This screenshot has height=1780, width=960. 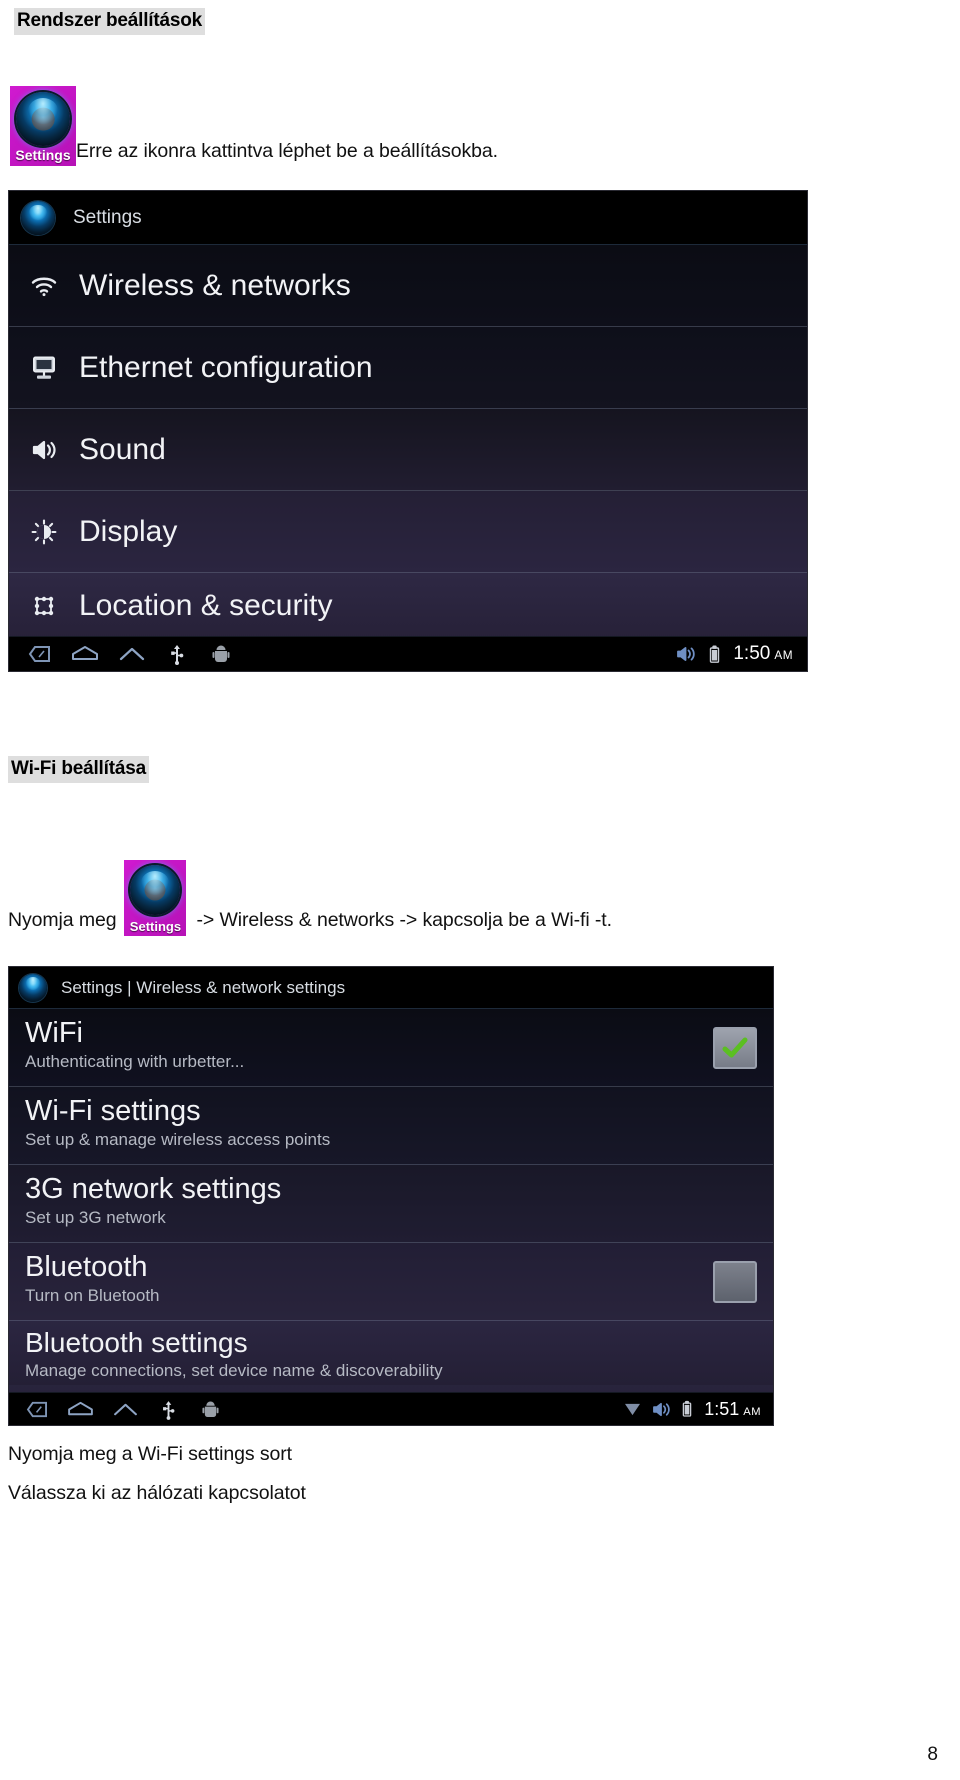 I want to click on wifi-signal-icon, so click(x=632, y=1409).